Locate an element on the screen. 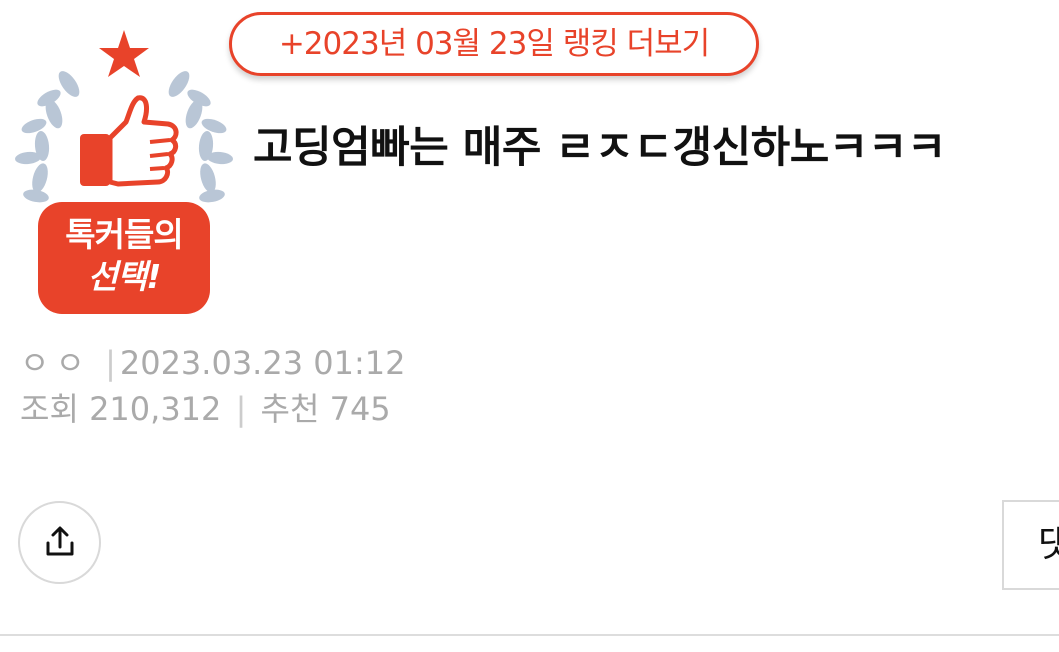 The width and height of the screenshot is (1059, 652). share-button is located at coordinates (59, 542).